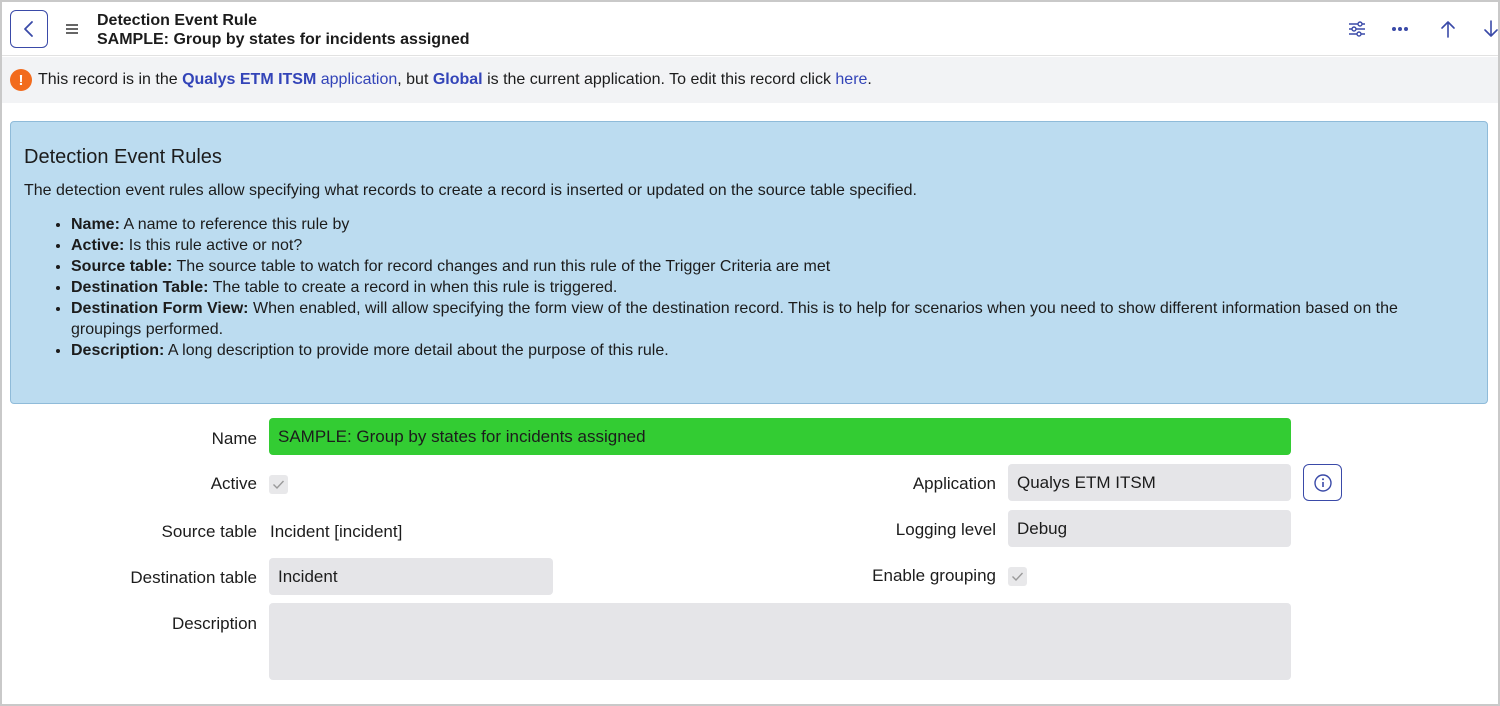 The height and width of the screenshot is (706, 1500). What do you see at coordinates (213, 245) in the screenshot?
I see `list-item-desc: Is this rule active or not?` at bounding box center [213, 245].